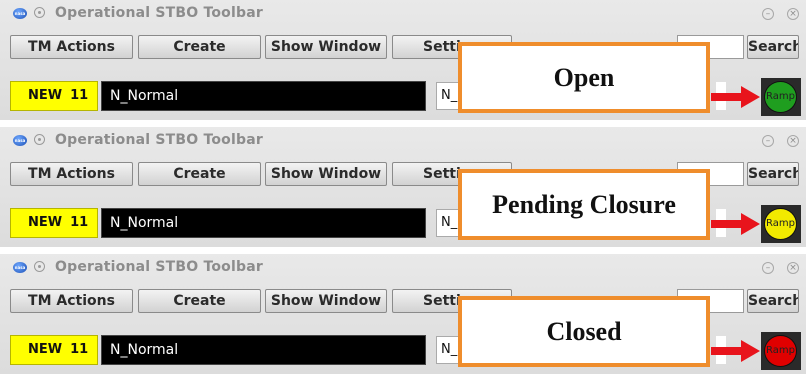 The height and width of the screenshot is (374, 806). What do you see at coordinates (584, 331) in the screenshot?
I see `callout-label: Closed` at bounding box center [584, 331].